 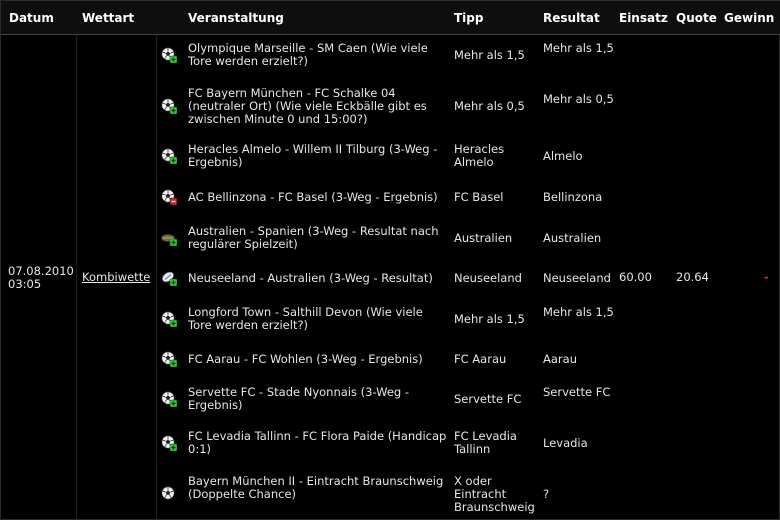 What do you see at coordinates (76, 277) in the screenshot?
I see `column-divider` at bounding box center [76, 277].